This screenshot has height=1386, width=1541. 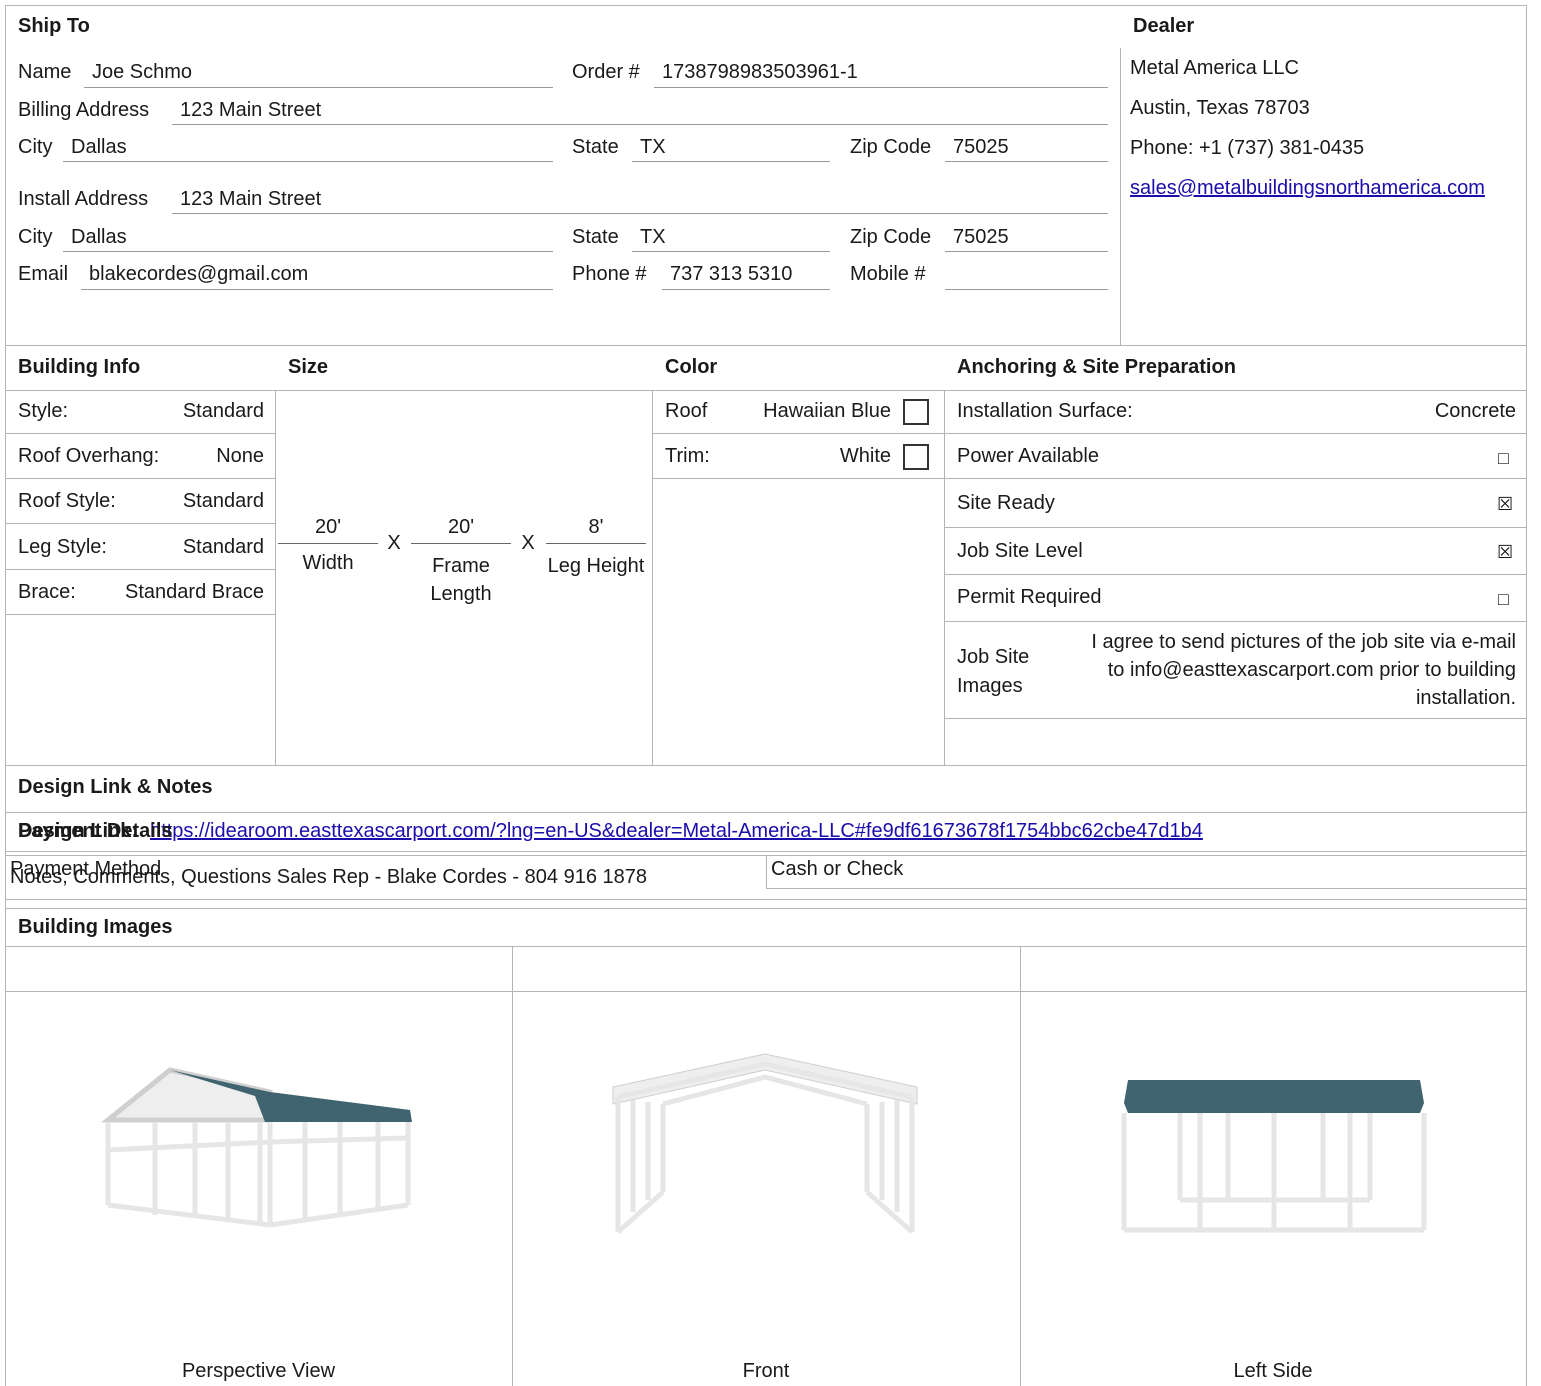 I want to click on style-label: Style:, so click(x=43, y=411).